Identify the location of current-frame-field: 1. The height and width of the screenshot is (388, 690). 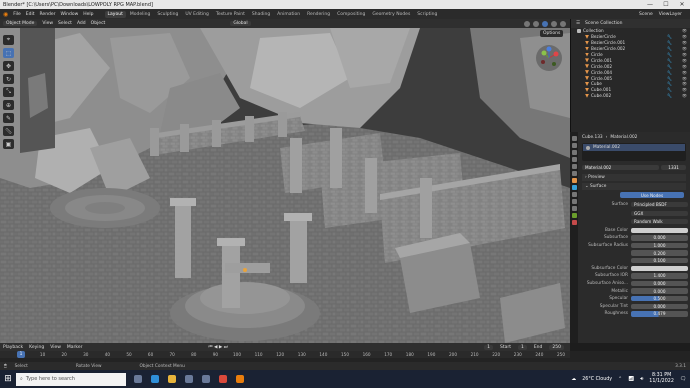
(488, 347).